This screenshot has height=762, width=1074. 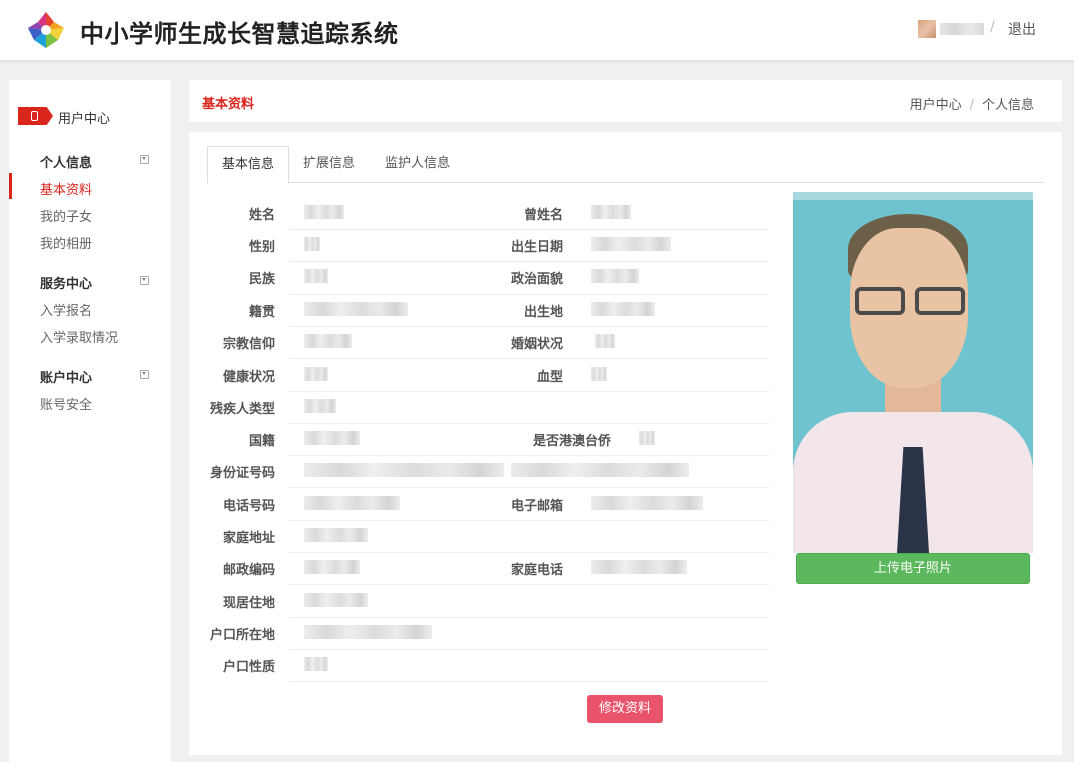 I want to click on breadcrumb: 用户中心 / 个人信息, so click(x=972, y=103).